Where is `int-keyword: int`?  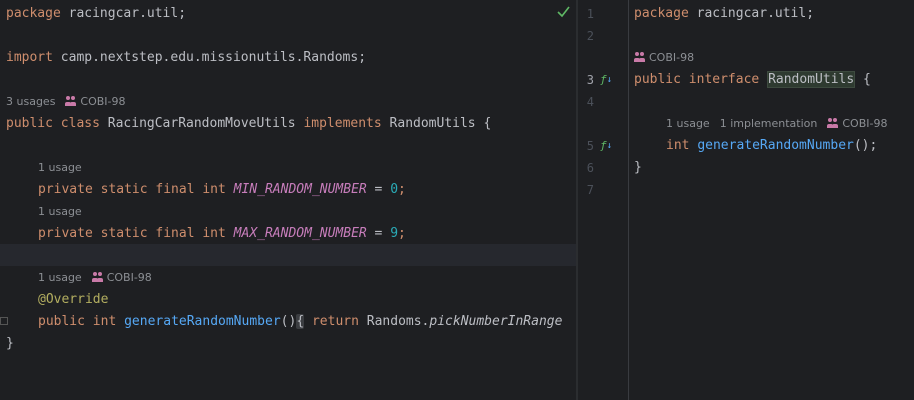 int-keyword: int is located at coordinates (678, 145).